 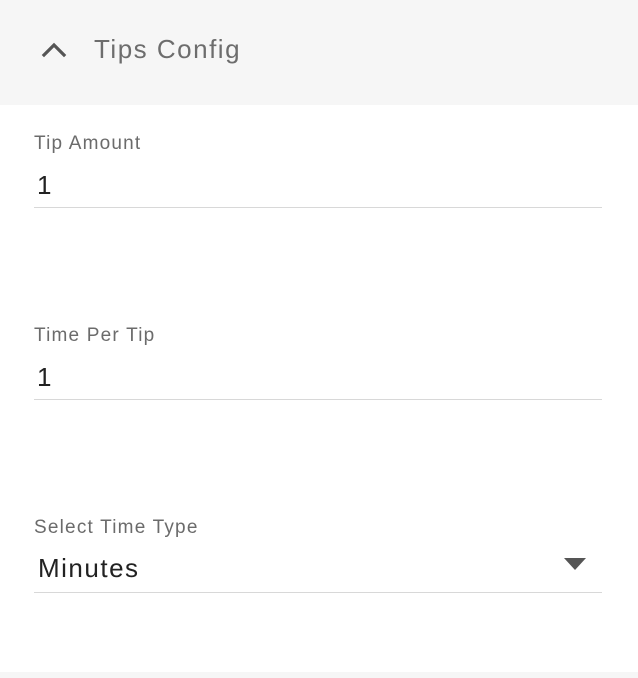 I want to click on time-type-select: Minutes, so click(x=318, y=570).